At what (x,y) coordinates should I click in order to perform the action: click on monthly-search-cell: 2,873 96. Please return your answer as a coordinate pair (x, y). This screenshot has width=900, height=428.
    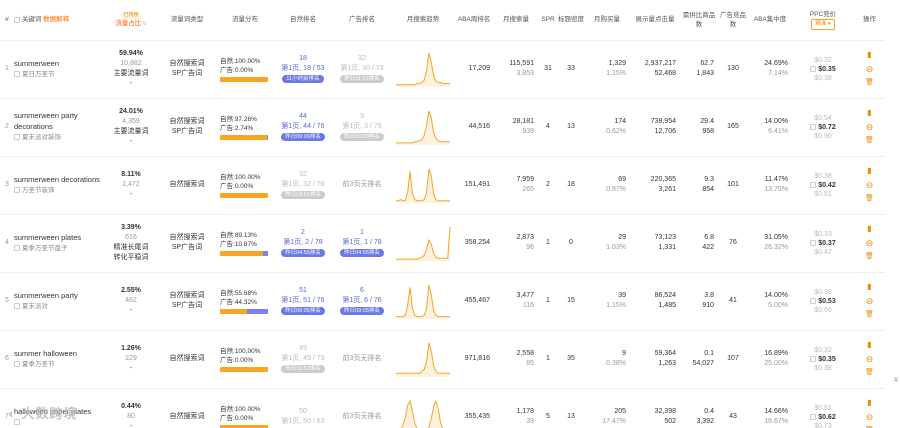
    Looking at the image, I should click on (516, 243).